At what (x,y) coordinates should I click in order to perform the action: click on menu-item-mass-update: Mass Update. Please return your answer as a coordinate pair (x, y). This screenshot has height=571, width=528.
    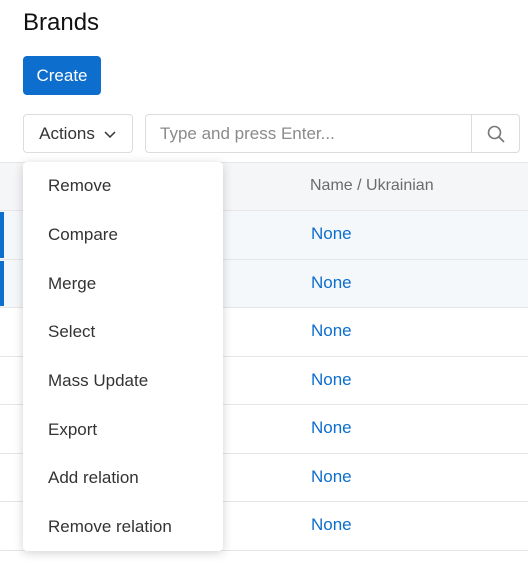
    Looking at the image, I should click on (123, 381).